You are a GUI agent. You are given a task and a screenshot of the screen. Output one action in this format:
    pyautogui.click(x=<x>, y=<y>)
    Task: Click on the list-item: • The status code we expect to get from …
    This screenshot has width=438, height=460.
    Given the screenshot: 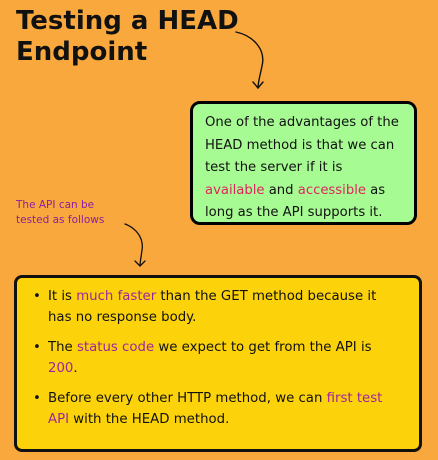 What is the action you would take?
    pyautogui.click(x=217, y=358)
    